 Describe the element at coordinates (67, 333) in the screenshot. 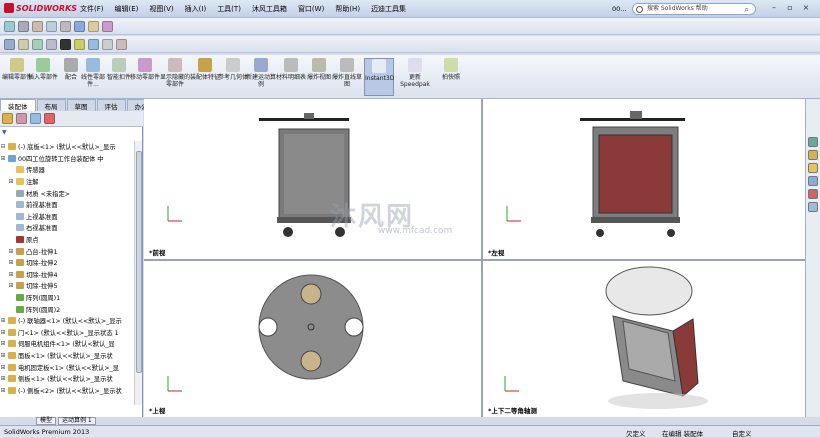

I see `tree-item: ⊞ 门<1> (默认<<默认>_显示状态 1` at that location.